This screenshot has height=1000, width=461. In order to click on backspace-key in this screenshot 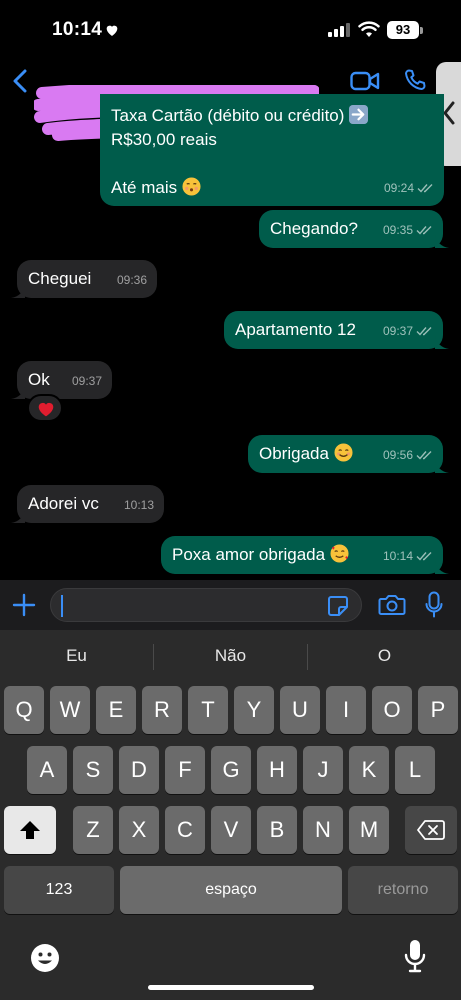, I will do `click(431, 830)`.